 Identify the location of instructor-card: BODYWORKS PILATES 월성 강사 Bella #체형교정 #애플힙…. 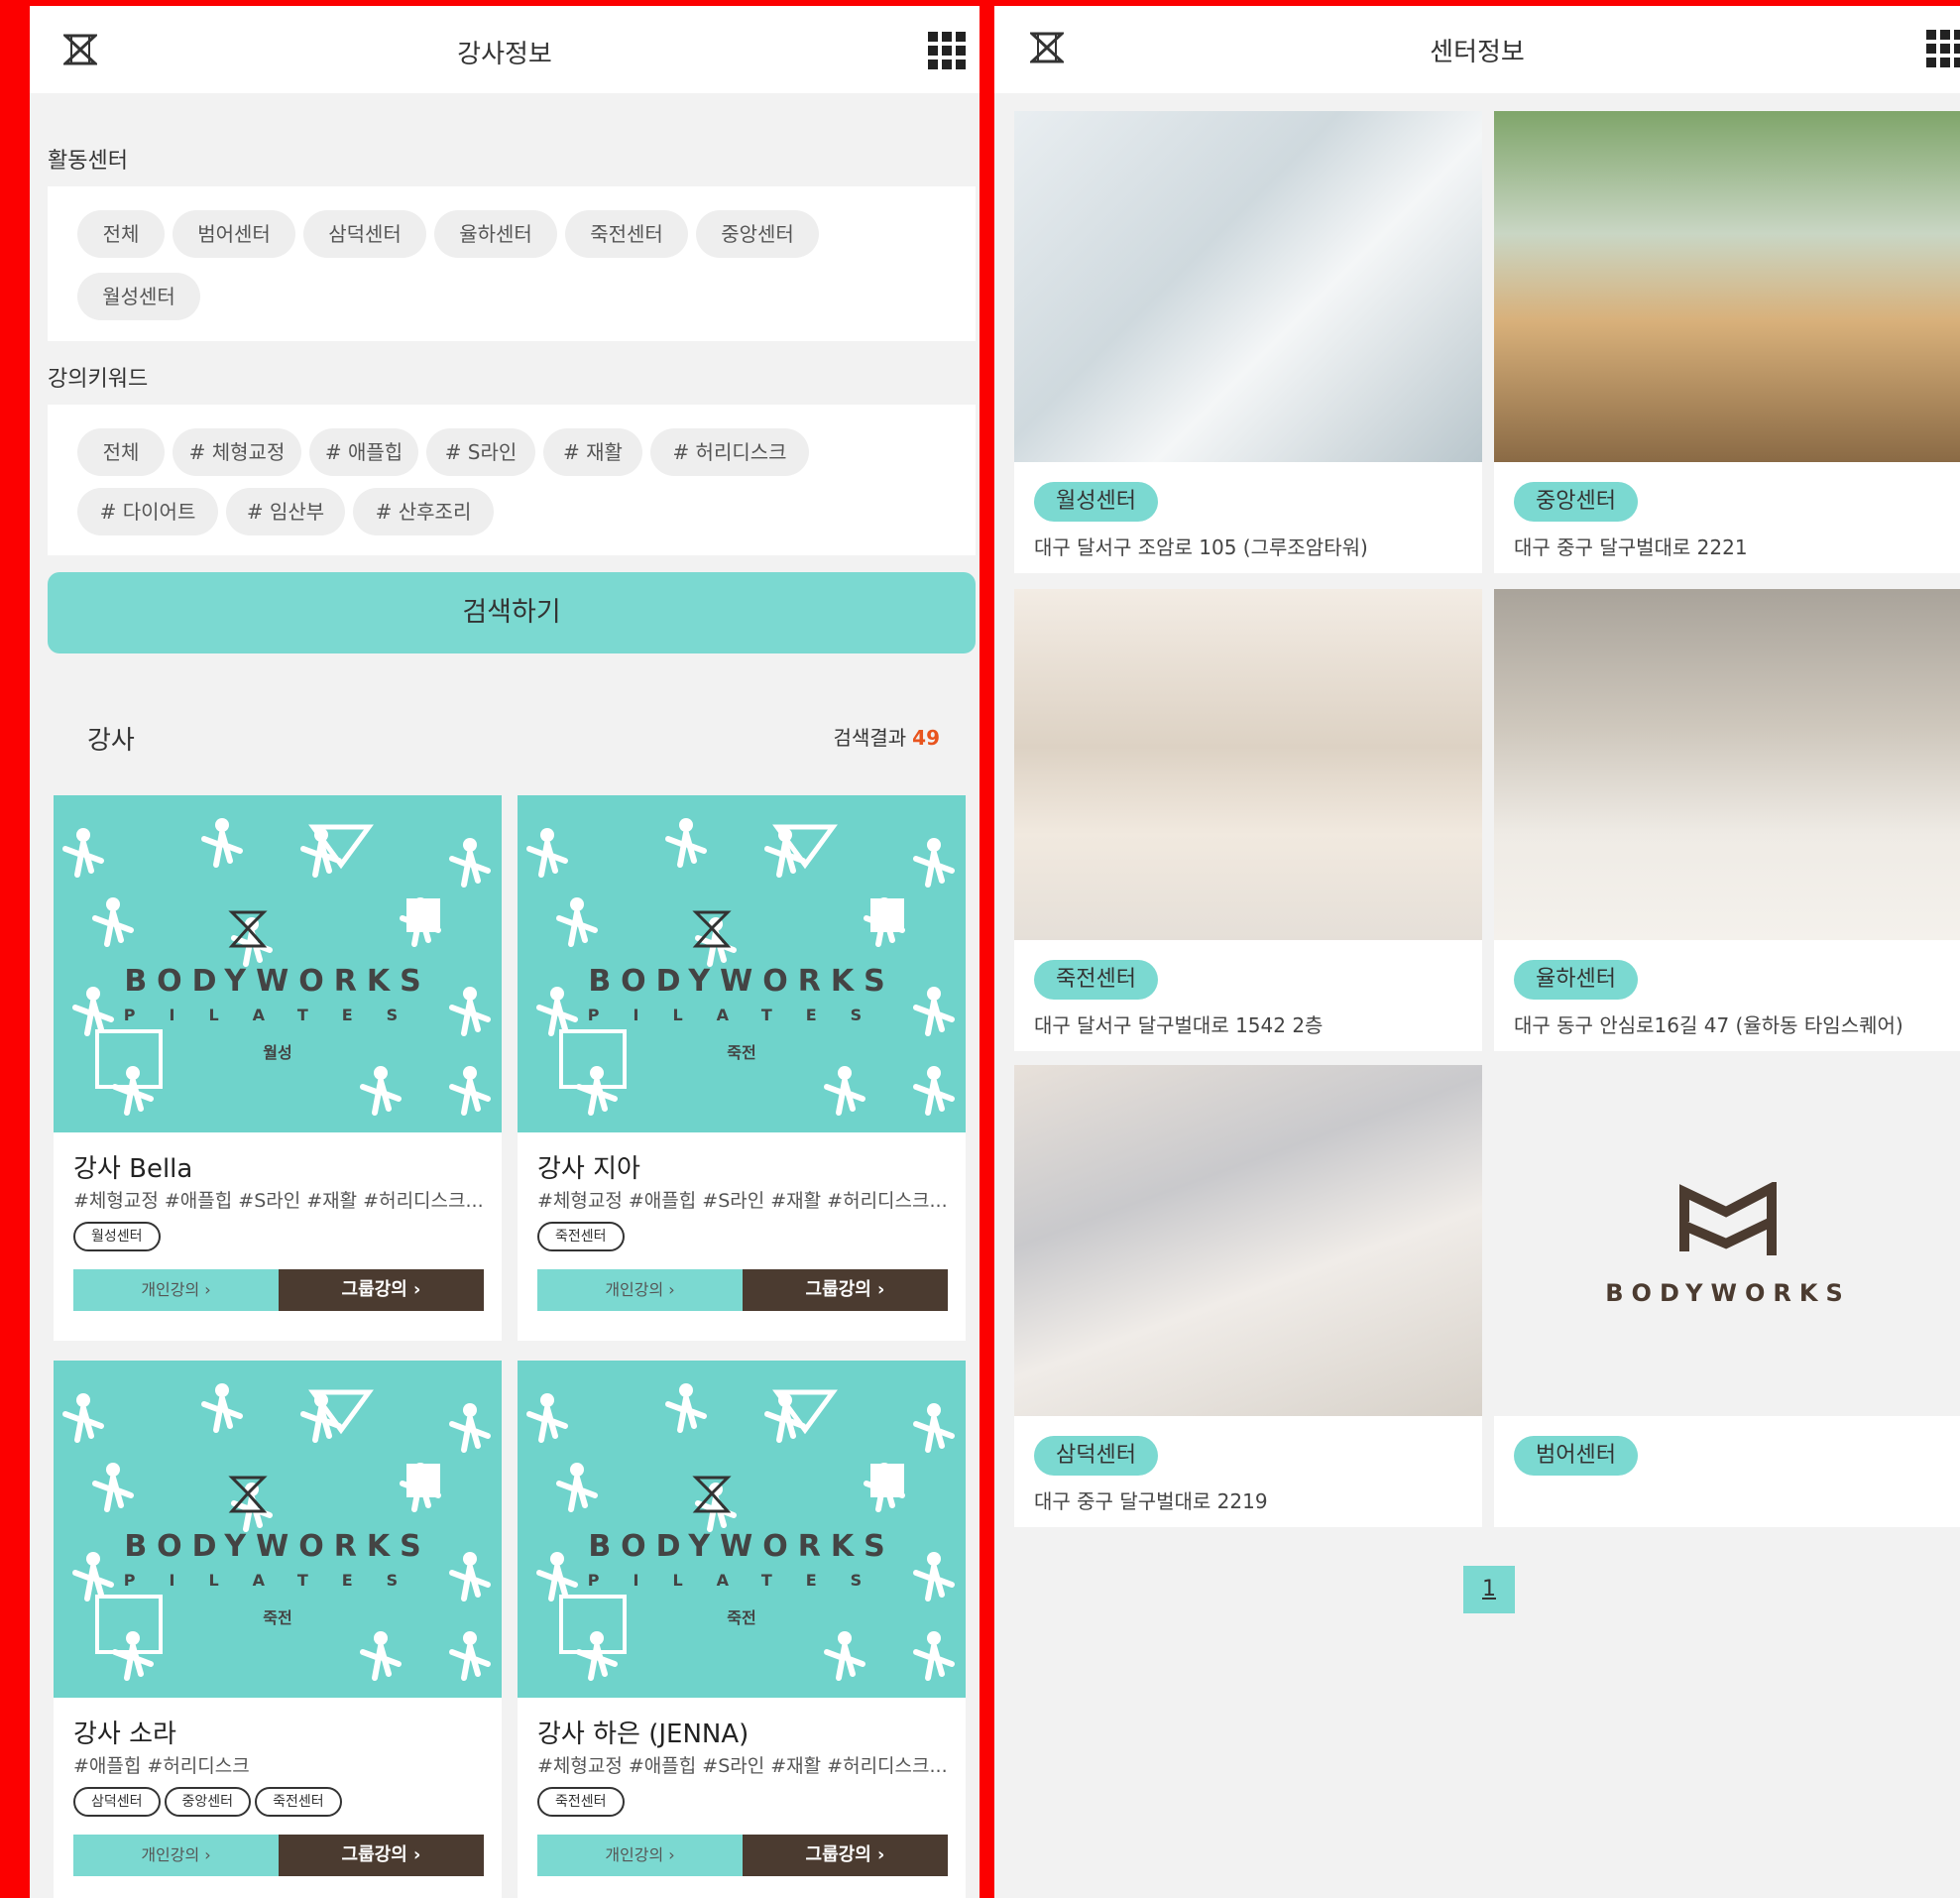
(278, 1068).